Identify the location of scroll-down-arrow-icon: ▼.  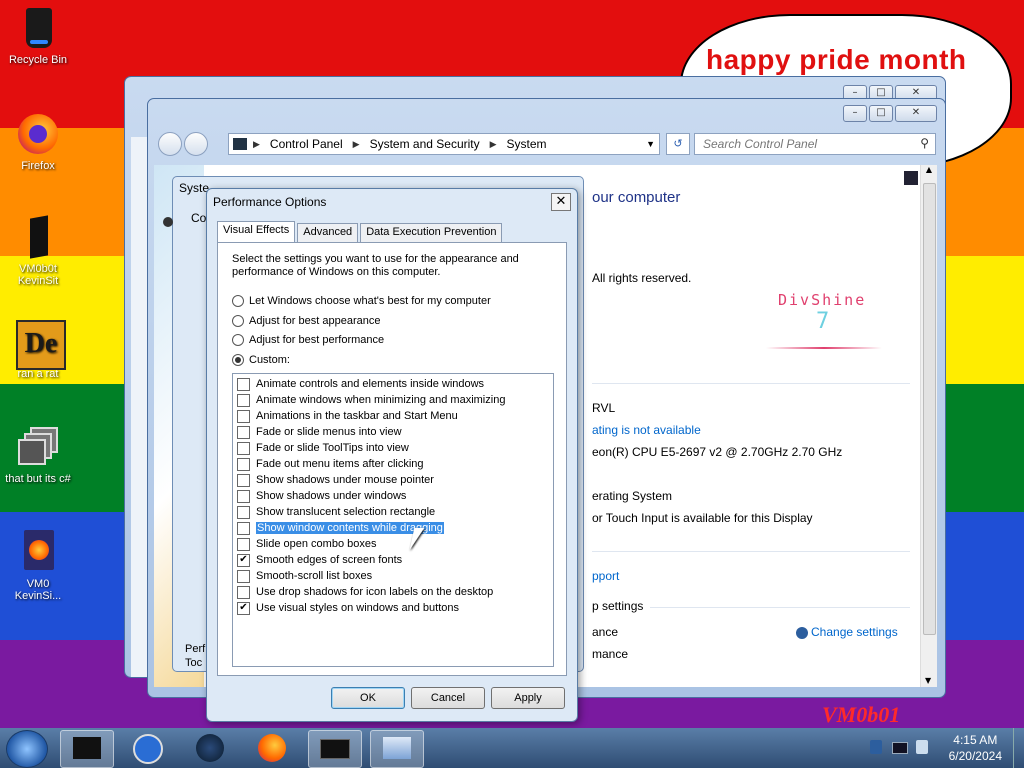
(928, 680).